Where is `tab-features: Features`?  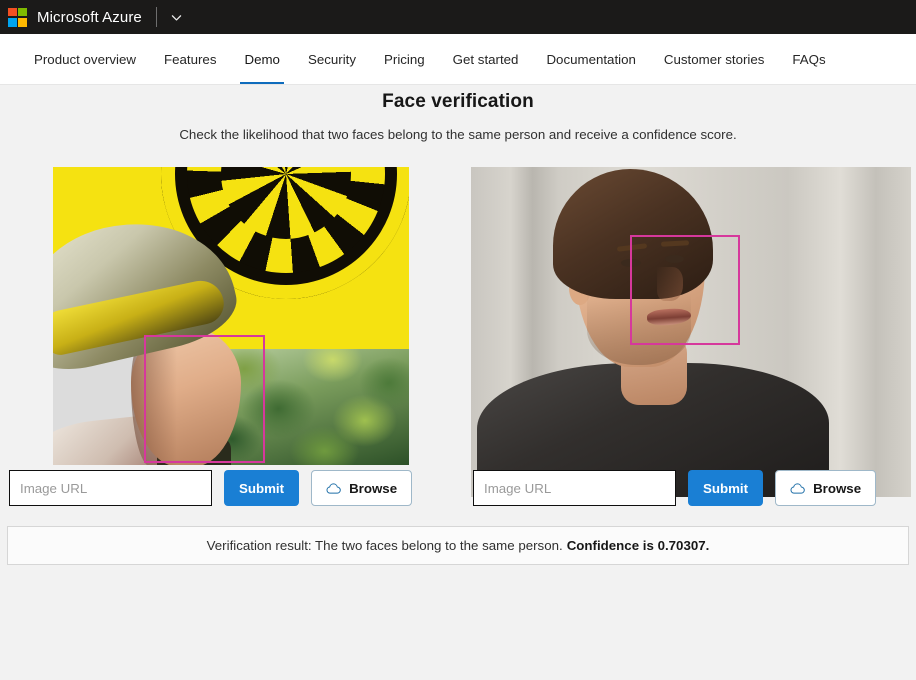
tab-features: Features is located at coordinates (190, 59).